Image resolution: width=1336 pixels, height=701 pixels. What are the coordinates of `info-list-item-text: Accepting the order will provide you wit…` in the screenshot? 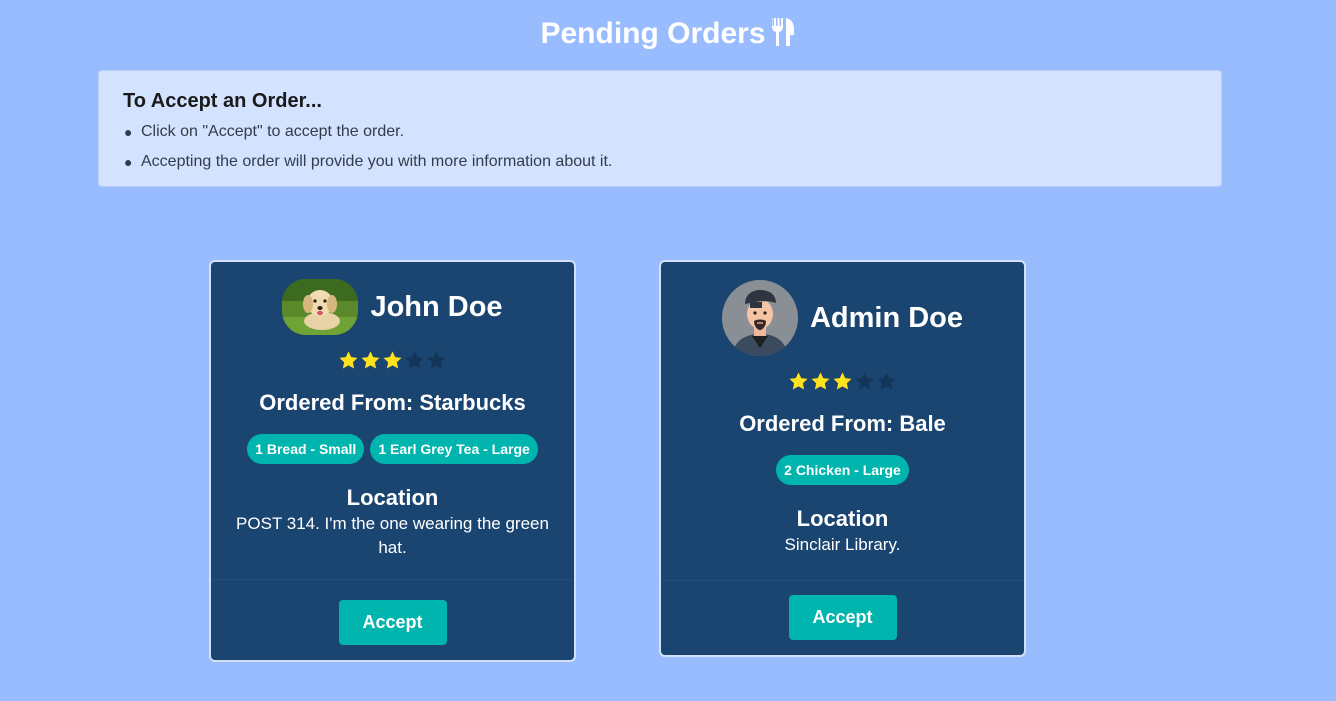 It's located at (377, 161).